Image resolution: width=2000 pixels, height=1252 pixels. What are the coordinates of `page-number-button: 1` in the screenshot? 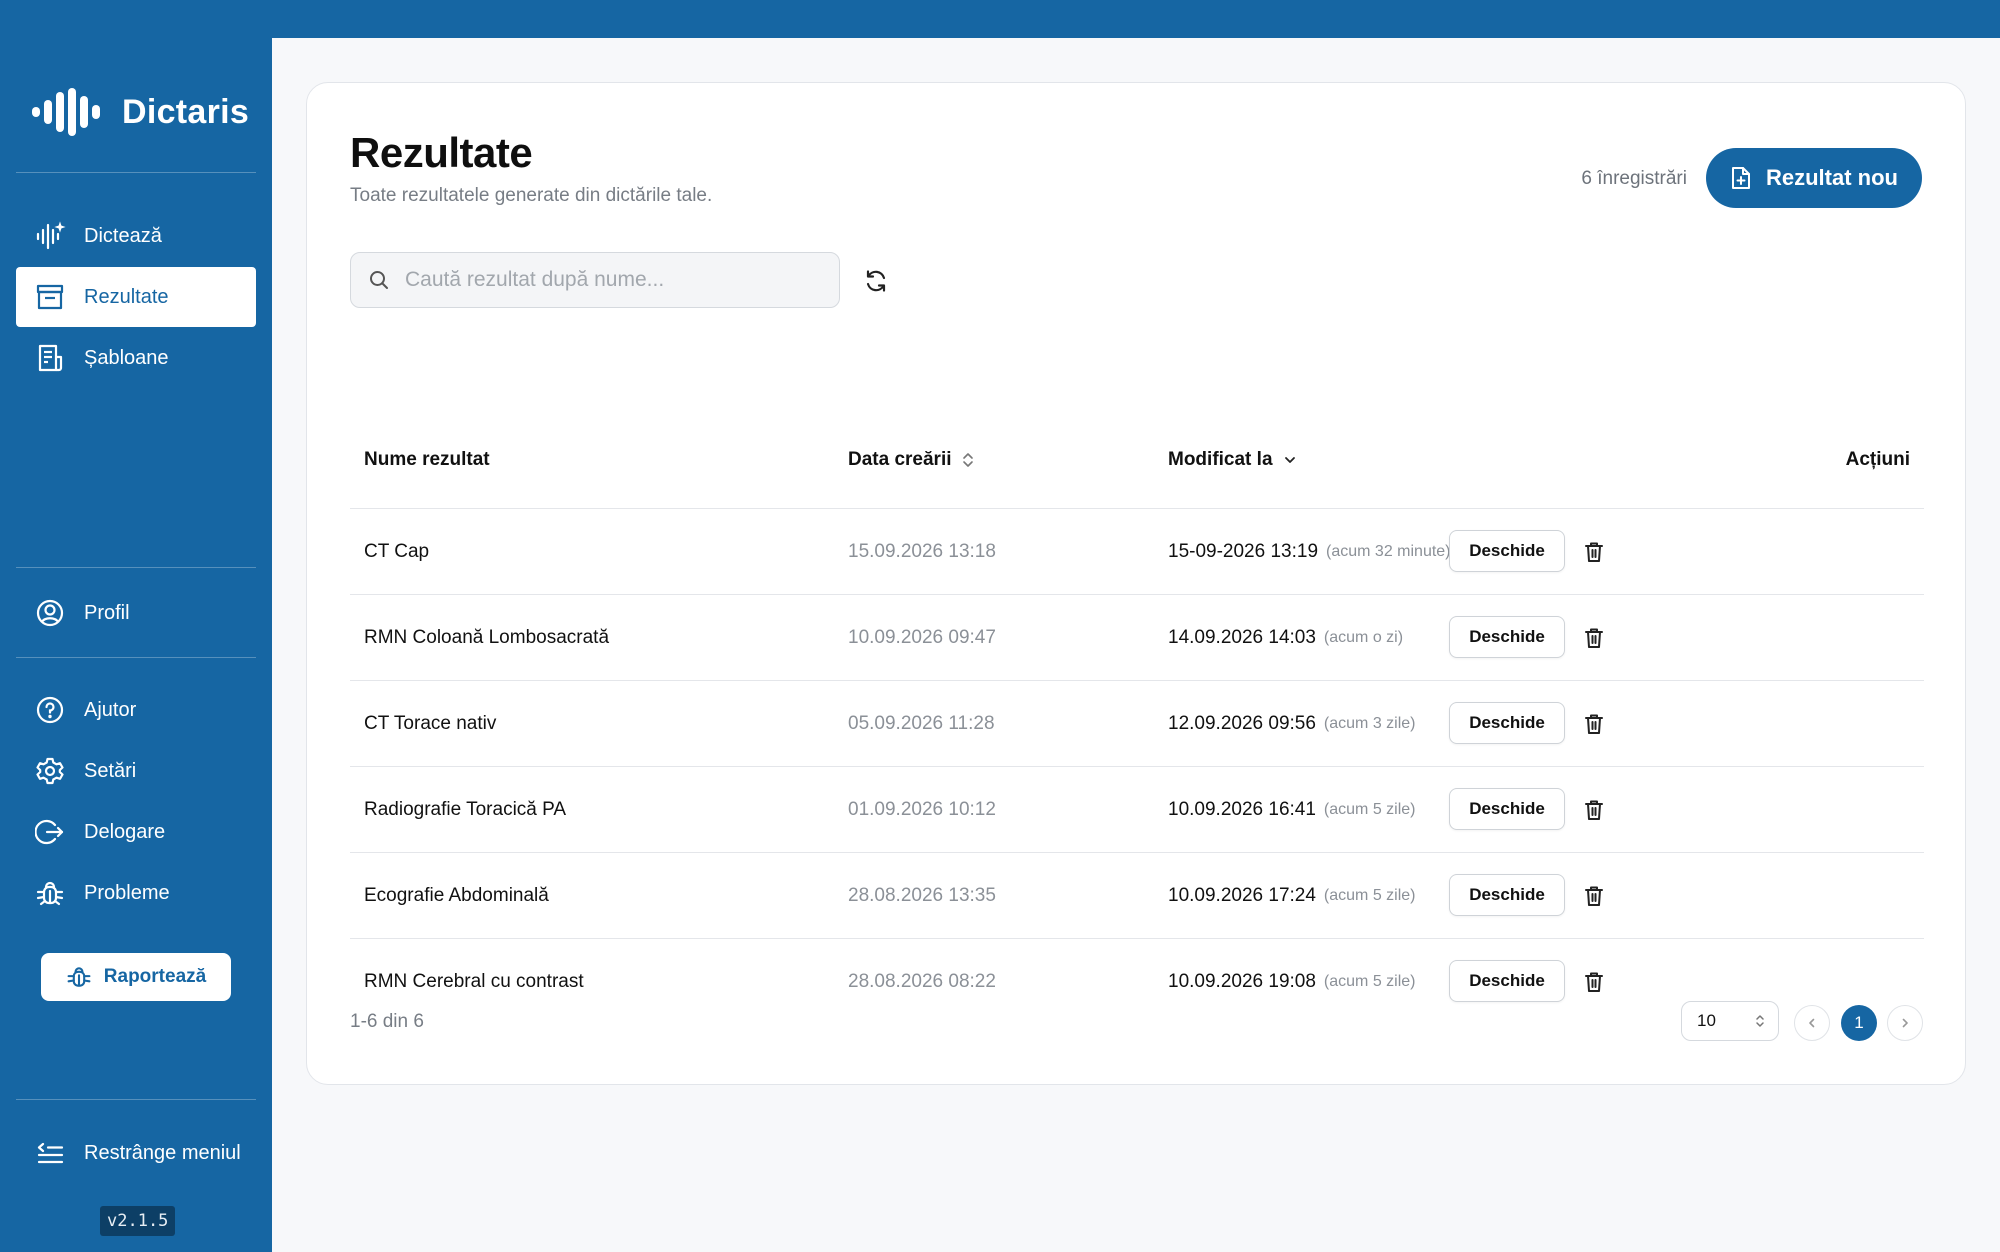 It's located at (1859, 1023).